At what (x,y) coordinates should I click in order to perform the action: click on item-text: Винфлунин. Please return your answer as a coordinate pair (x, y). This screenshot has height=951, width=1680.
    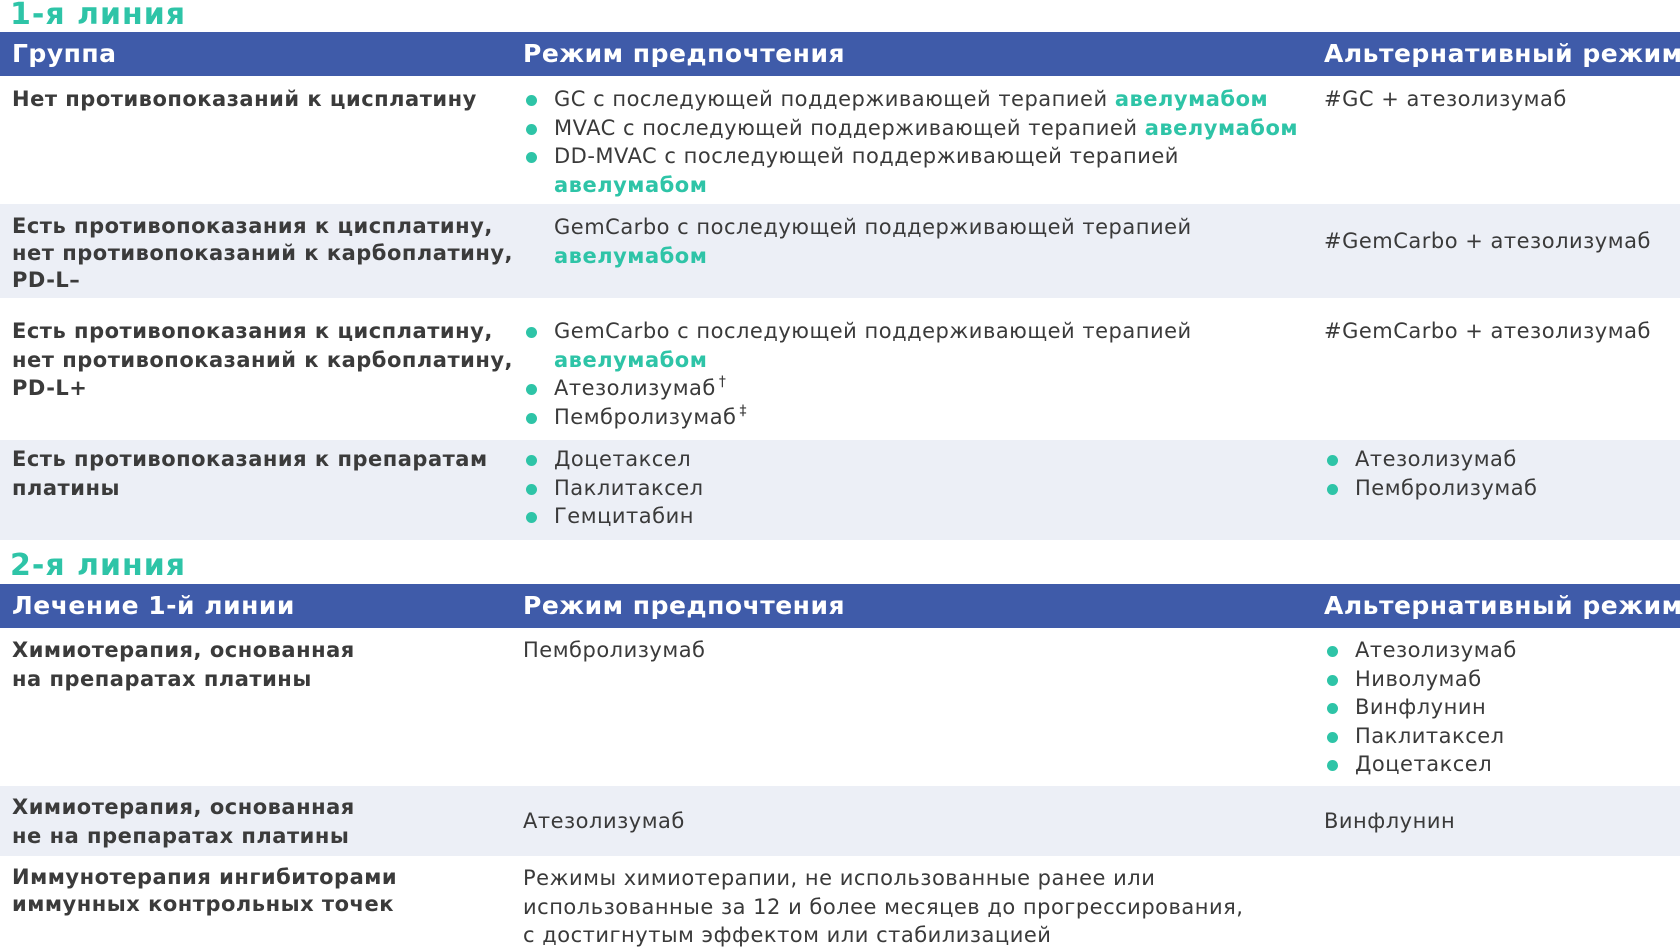
    Looking at the image, I should click on (1421, 707).